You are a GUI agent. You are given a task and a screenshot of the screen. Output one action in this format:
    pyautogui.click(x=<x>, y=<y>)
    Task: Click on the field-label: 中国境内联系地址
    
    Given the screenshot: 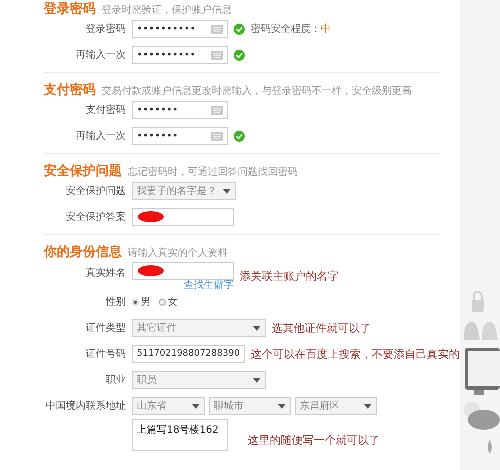 What is the action you would take?
    pyautogui.click(x=86, y=406)
    